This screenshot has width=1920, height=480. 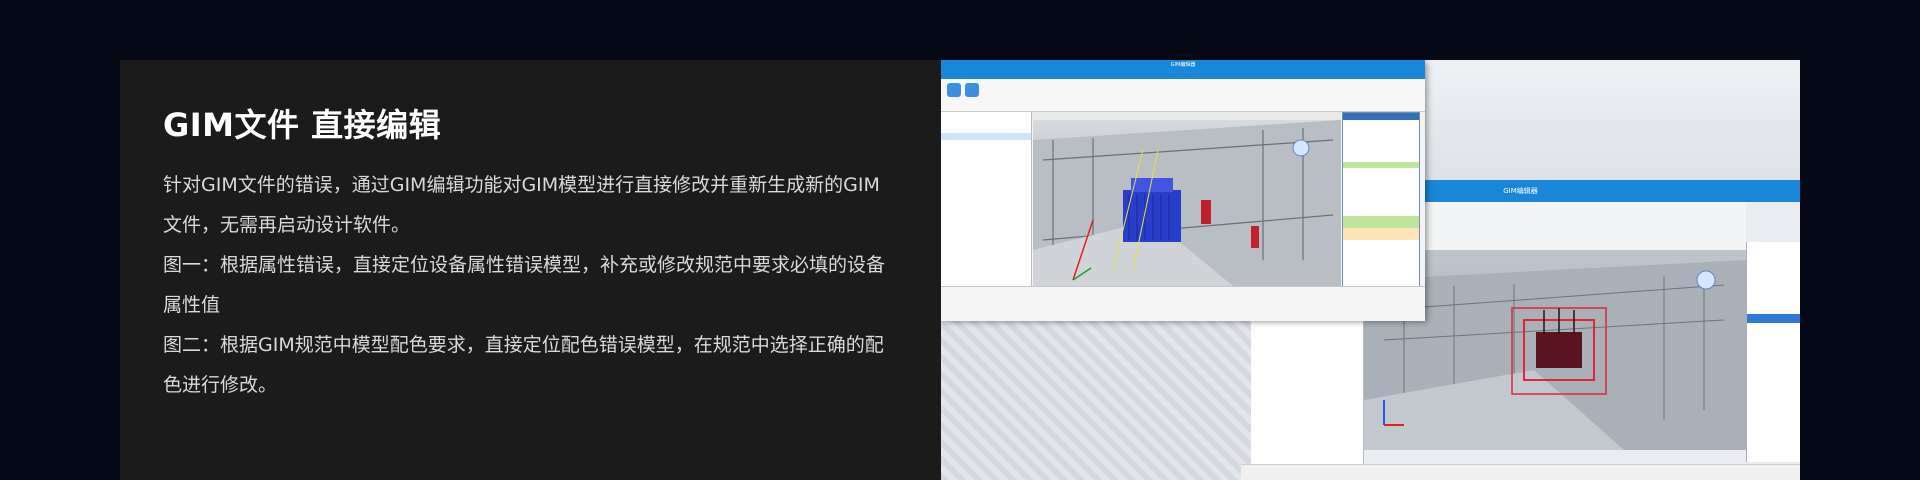 I want to click on figure-1-menubar, so click(x=1183, y=74).